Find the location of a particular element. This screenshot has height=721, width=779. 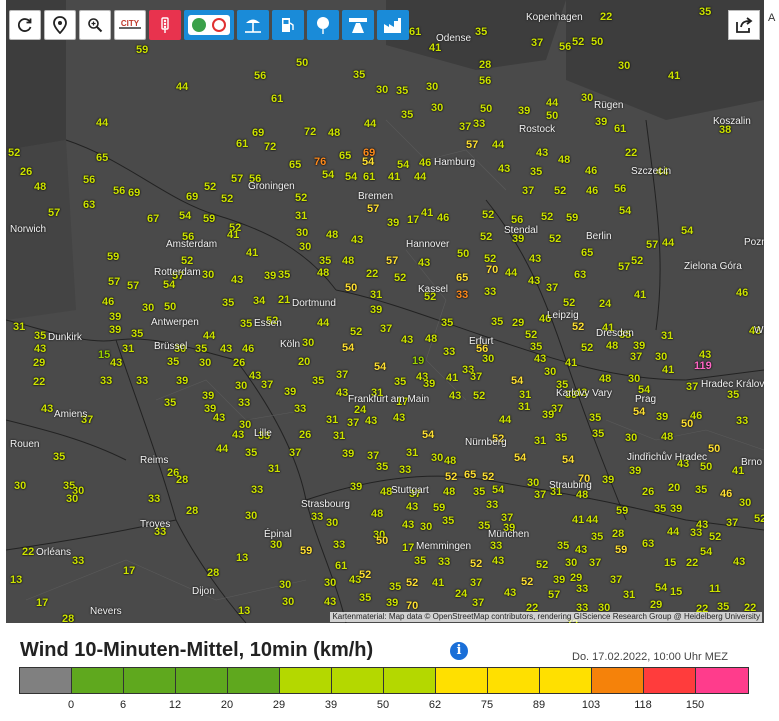

info-icon: i is located at coordinates (459, 651).